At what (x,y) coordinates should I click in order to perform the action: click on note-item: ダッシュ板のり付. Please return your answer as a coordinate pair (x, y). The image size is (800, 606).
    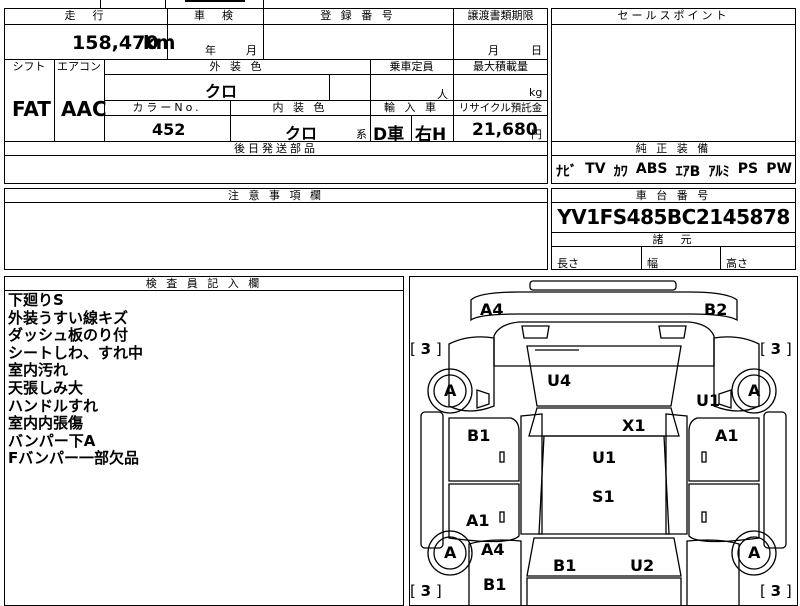
    Looking at the image, I should click on (68, 335).